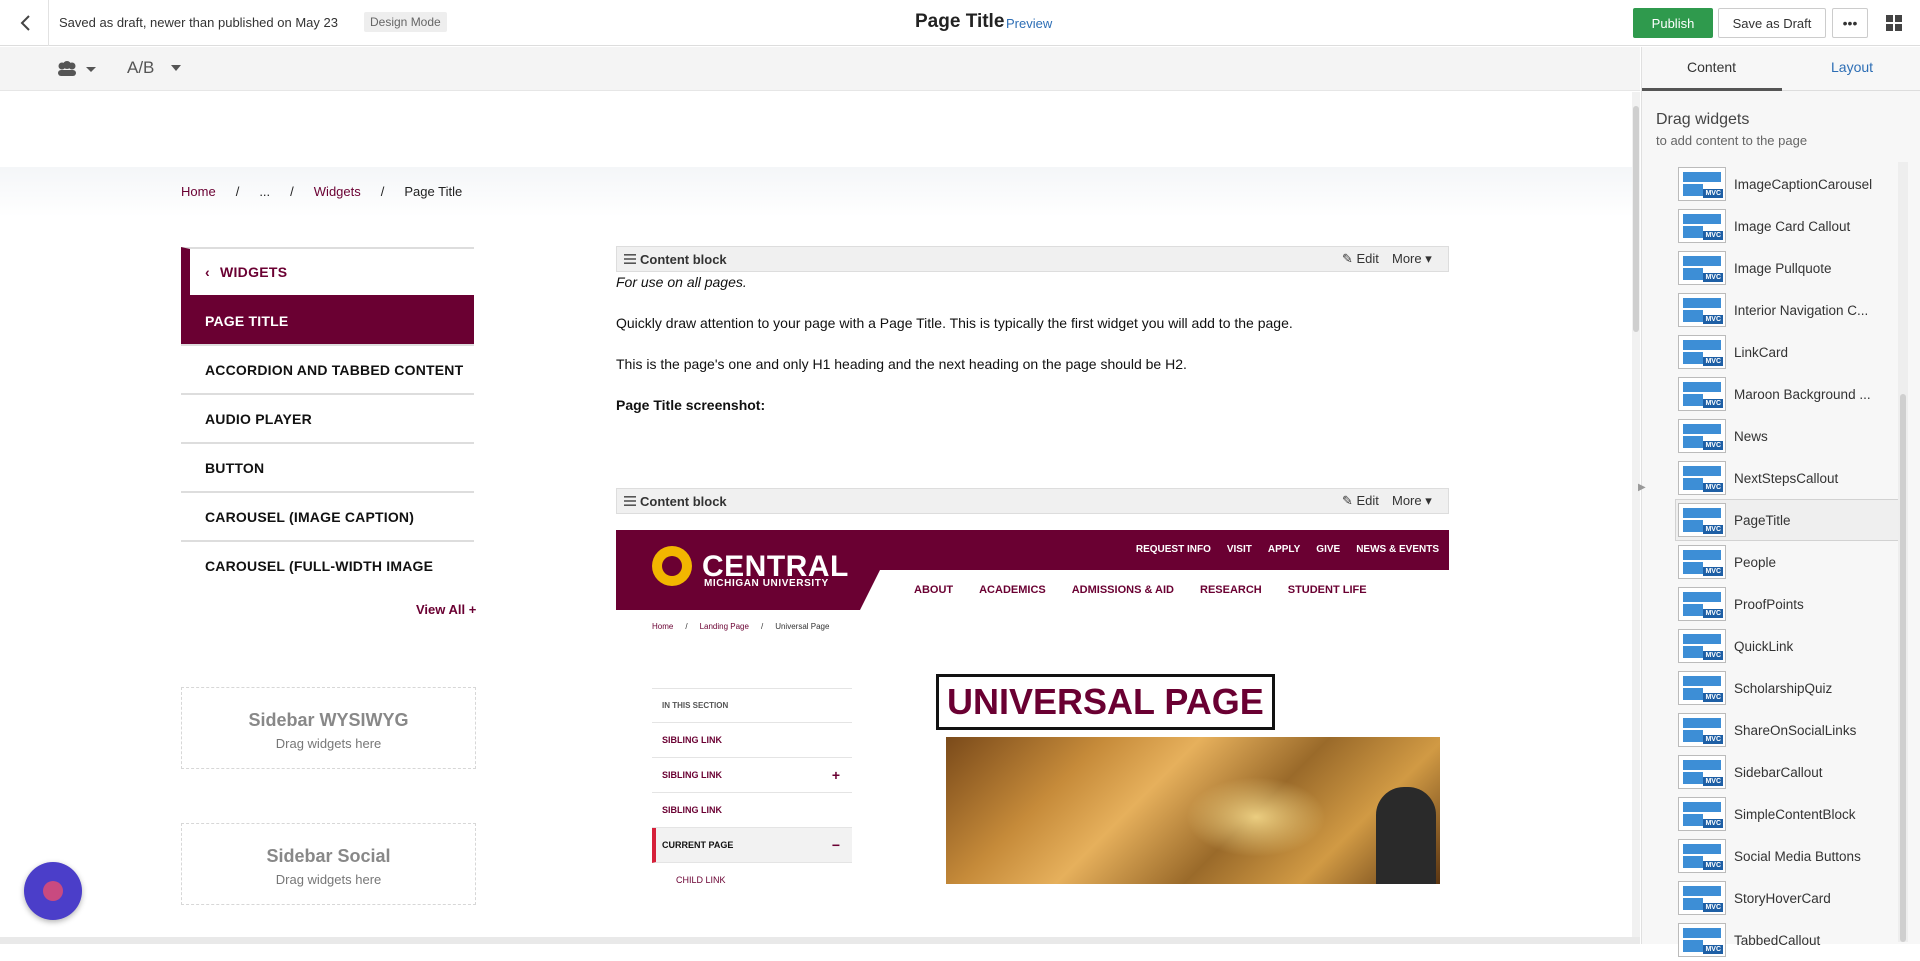  What do you see at coordinates (1903, 552) in the screenshot?
I see `panel-scrollbar` at bounding box center [1903, 552].